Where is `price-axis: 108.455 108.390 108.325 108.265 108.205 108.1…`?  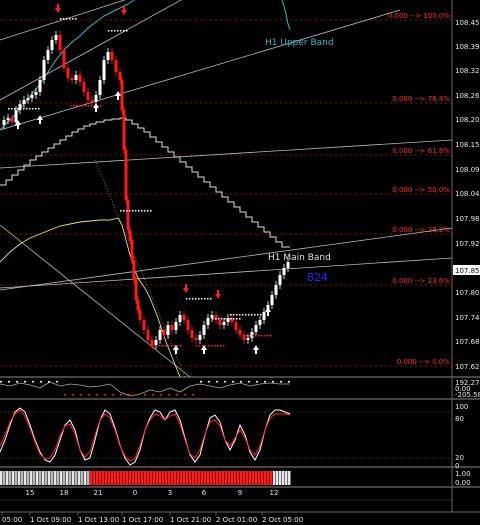
price-axis: 108.455 108.390 108.325 108.265 108.205 108.1… is located at coordinates (467, 195).